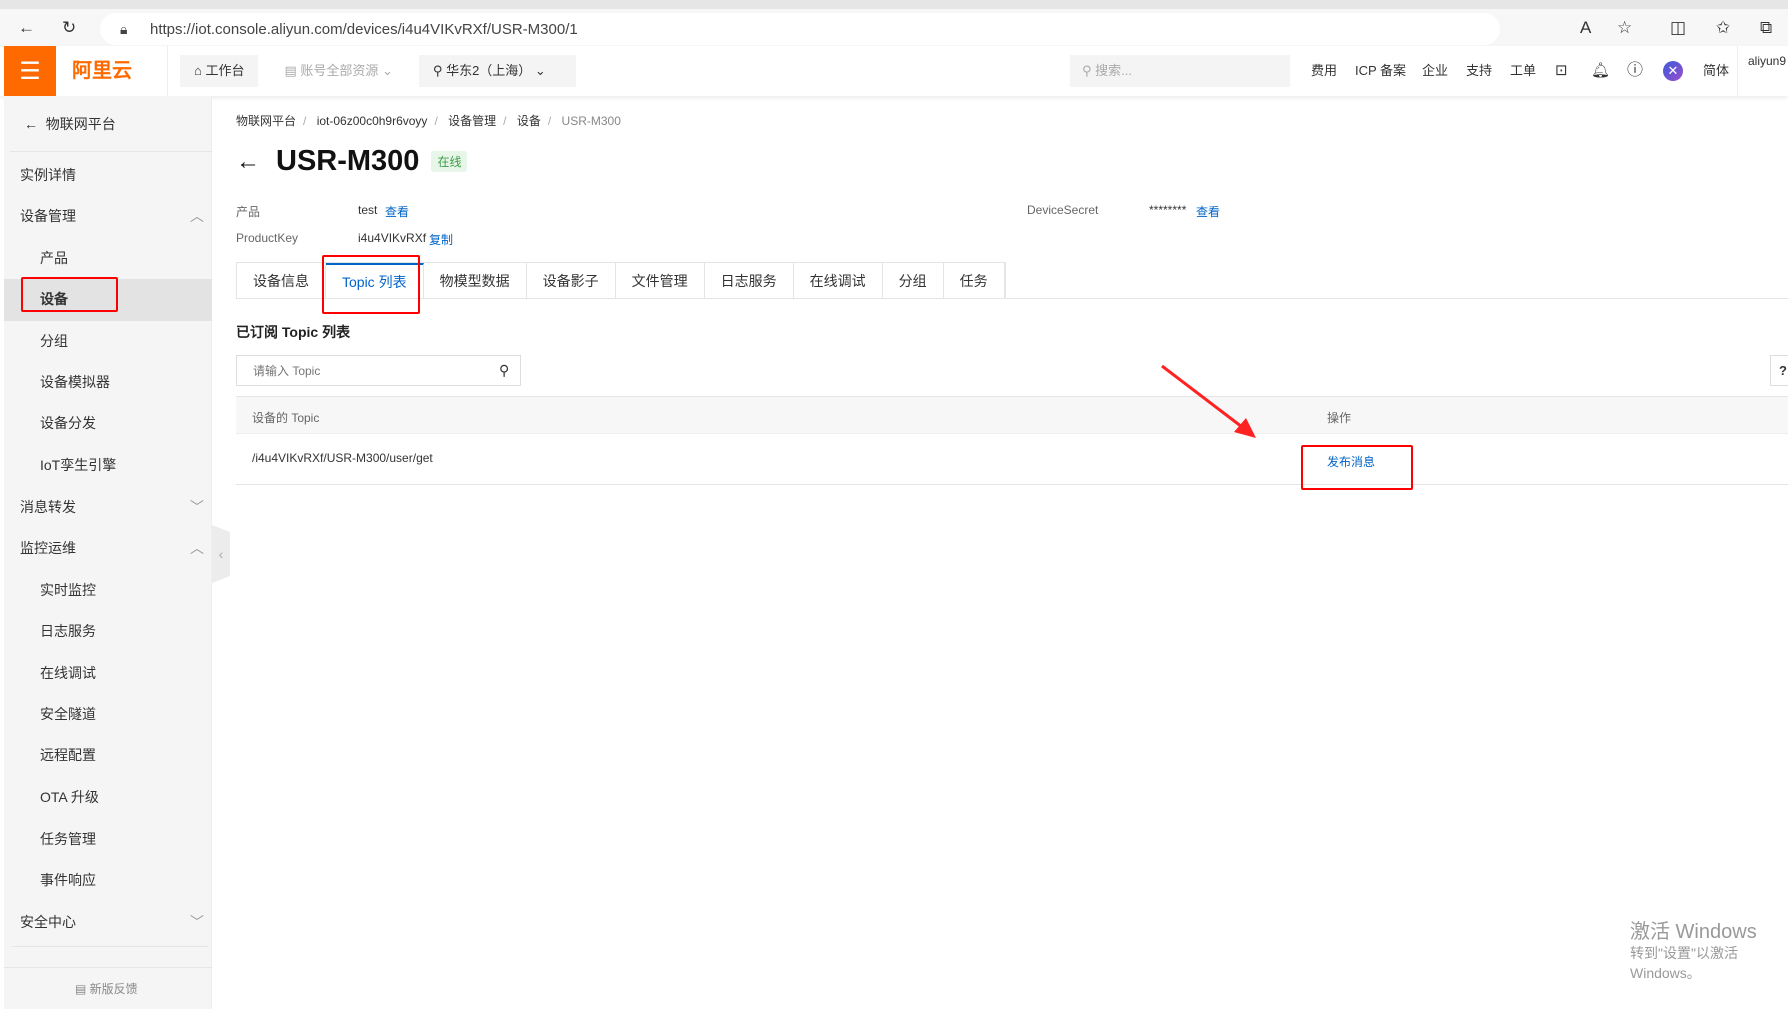 This screenshot has width=1788, height=1009. I want to click on back-icon: ←, so click(26, 28).